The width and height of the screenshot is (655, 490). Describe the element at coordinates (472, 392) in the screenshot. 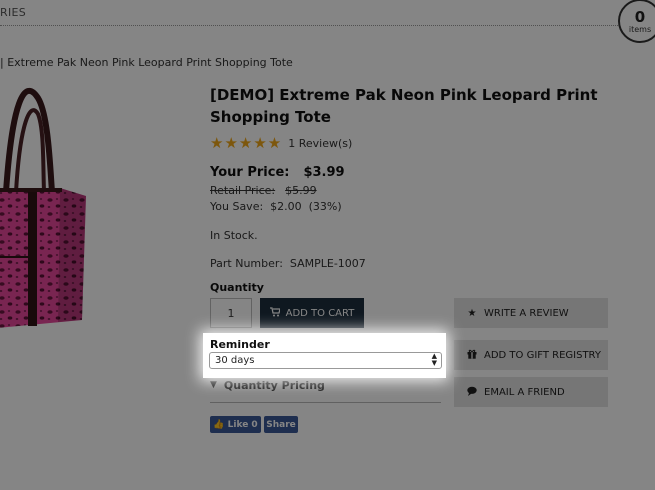

I see `speech-bubble-icon` at that location.